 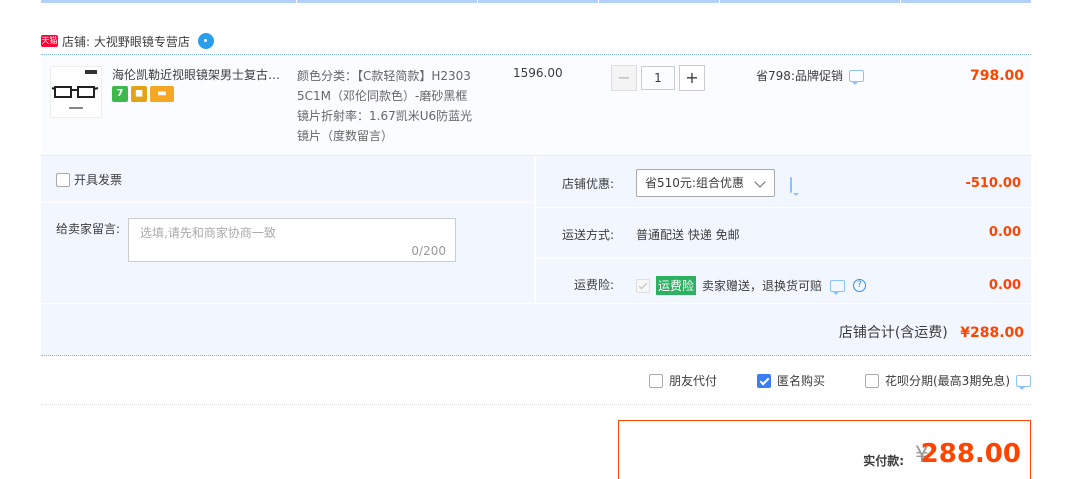 What do you see at coordinates (49, 41) in the screenshot?
I see `tmall-badge: 天猫` at bounding box center [49, 41].